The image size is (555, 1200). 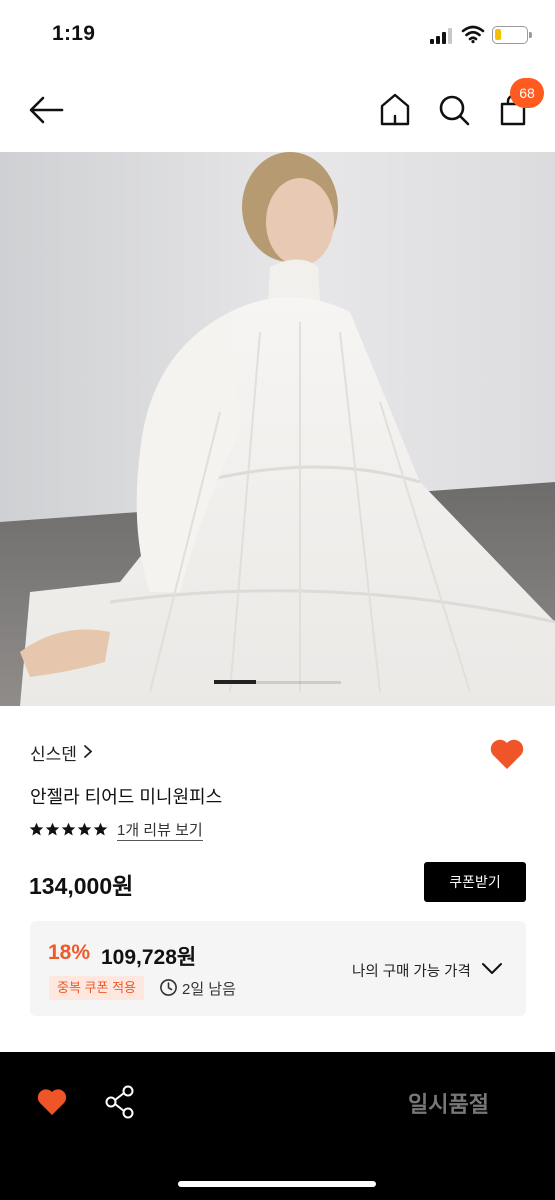 What do you see at coordinates (492, 969) in the screenshot?
I see `chevron-down-icon` at bounding box center [492, 969].